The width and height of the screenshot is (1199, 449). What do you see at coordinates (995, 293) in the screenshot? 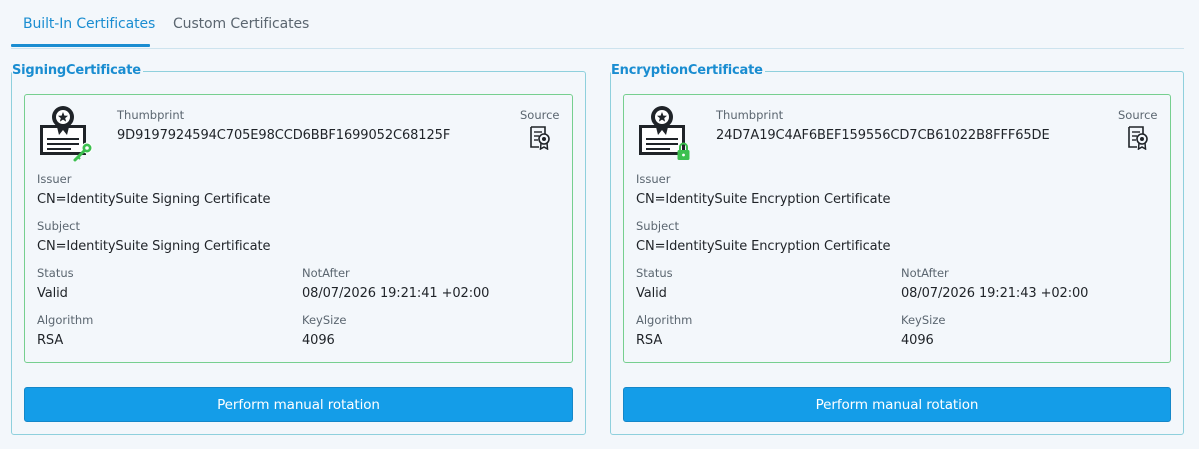
I see `notafter-value: 08/07/2026 19:21:43 +02:00` at bounding box center [995, 293].